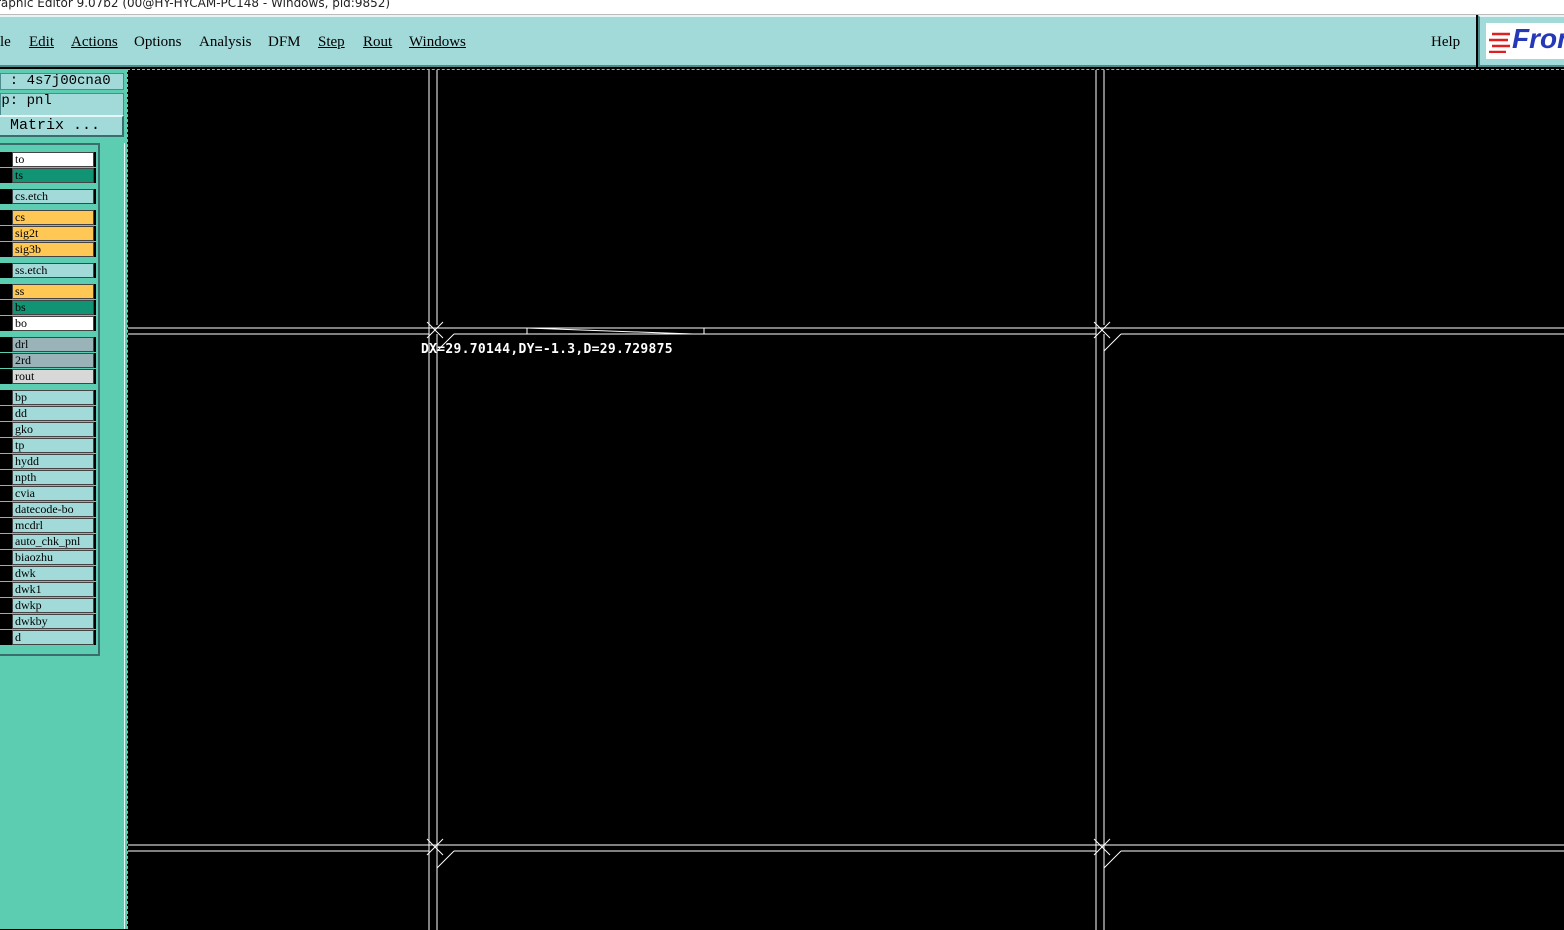 This screenshot has height=930, width=1564. I want to click on menu-windows-label: Windows, so click(437, 42).